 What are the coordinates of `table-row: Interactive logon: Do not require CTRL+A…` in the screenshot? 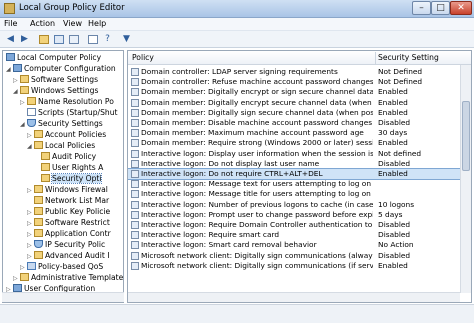 It's located at (294, 174).